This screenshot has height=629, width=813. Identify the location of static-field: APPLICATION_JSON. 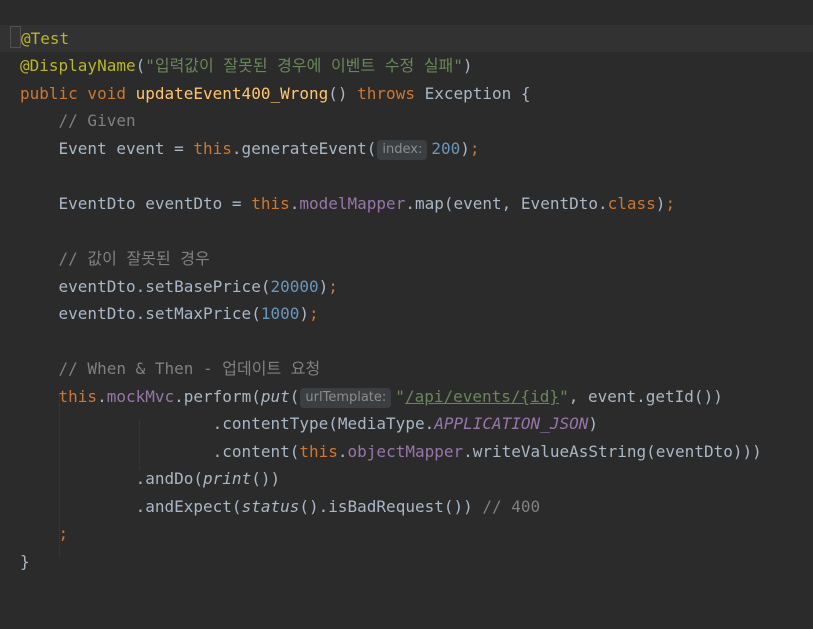
(511, 423).